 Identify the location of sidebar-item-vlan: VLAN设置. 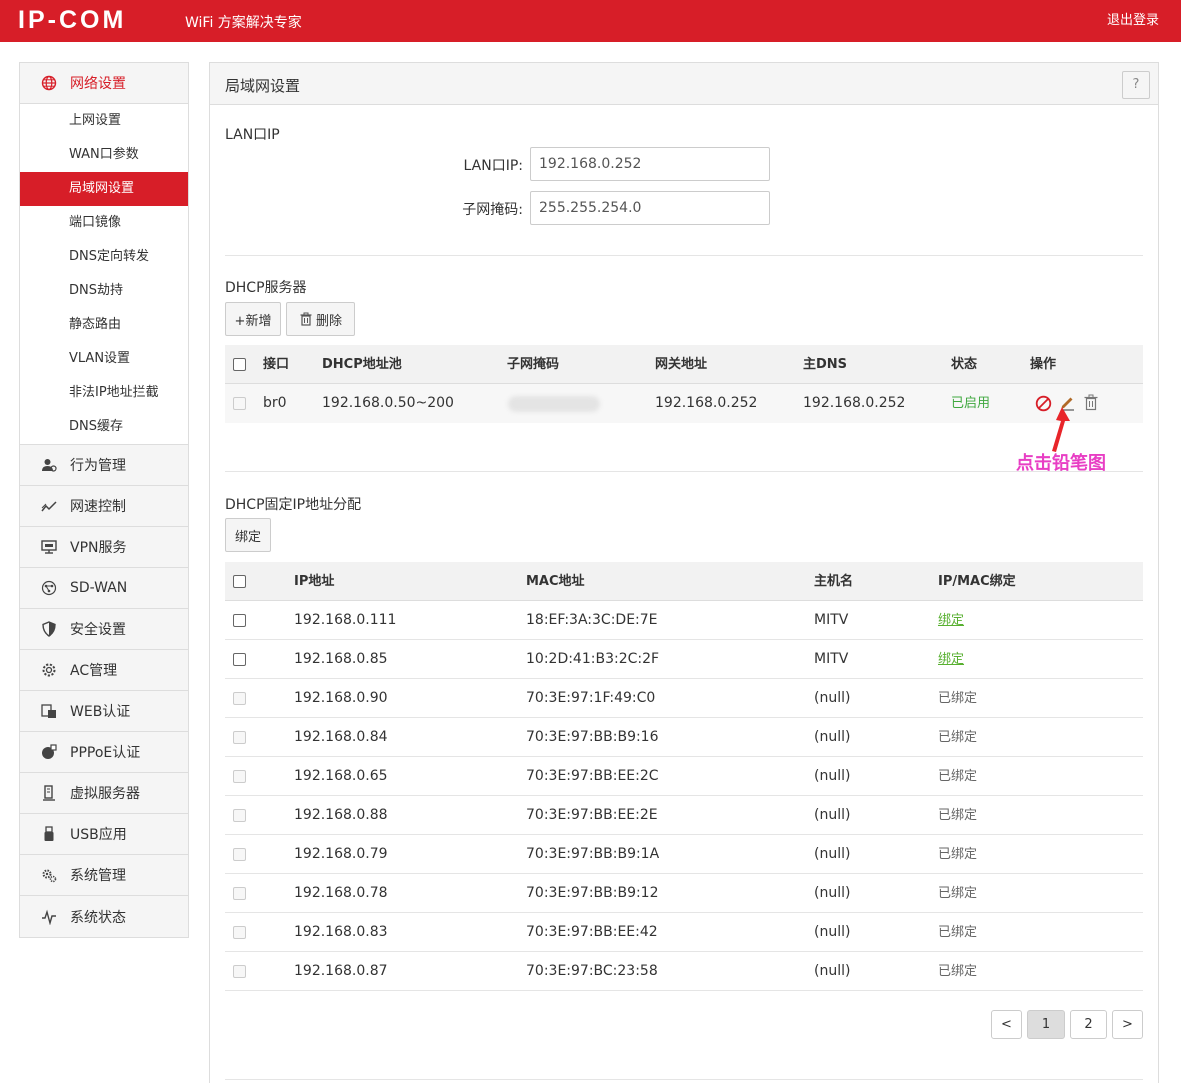
(104, 359).